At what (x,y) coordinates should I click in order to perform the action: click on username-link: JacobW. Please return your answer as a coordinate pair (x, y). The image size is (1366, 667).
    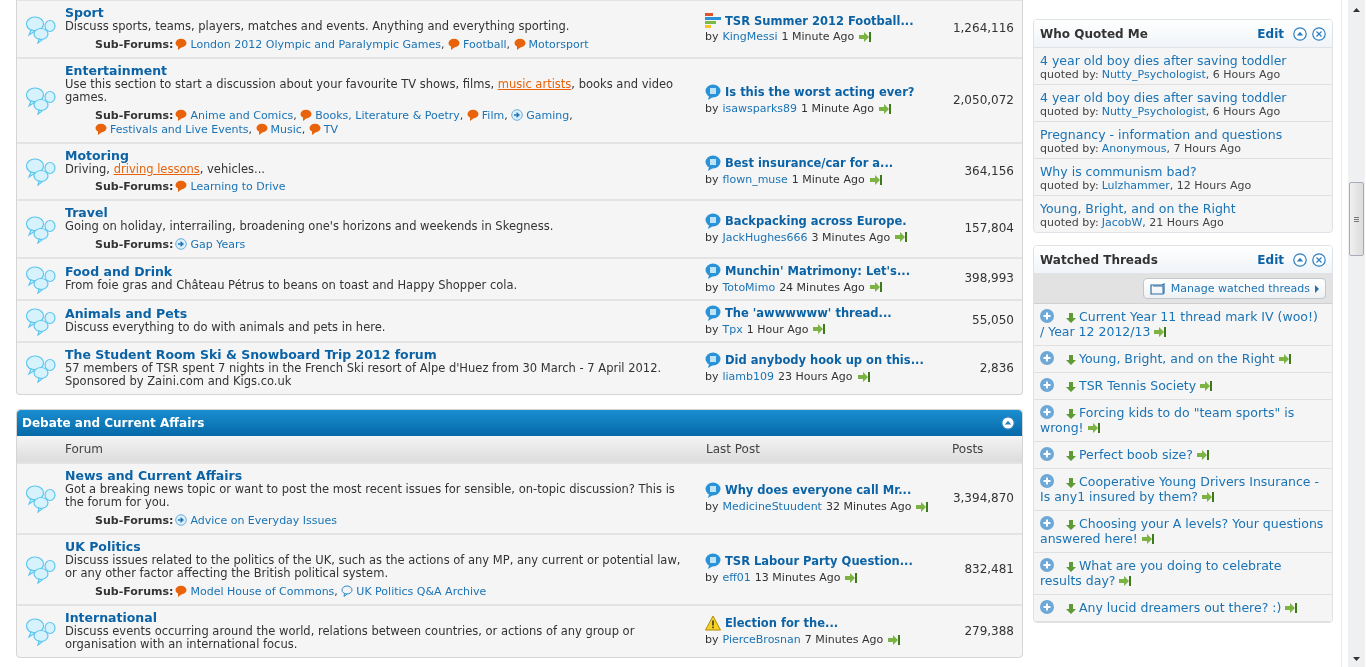
    Looking at the image, I should click on (1122, 222).